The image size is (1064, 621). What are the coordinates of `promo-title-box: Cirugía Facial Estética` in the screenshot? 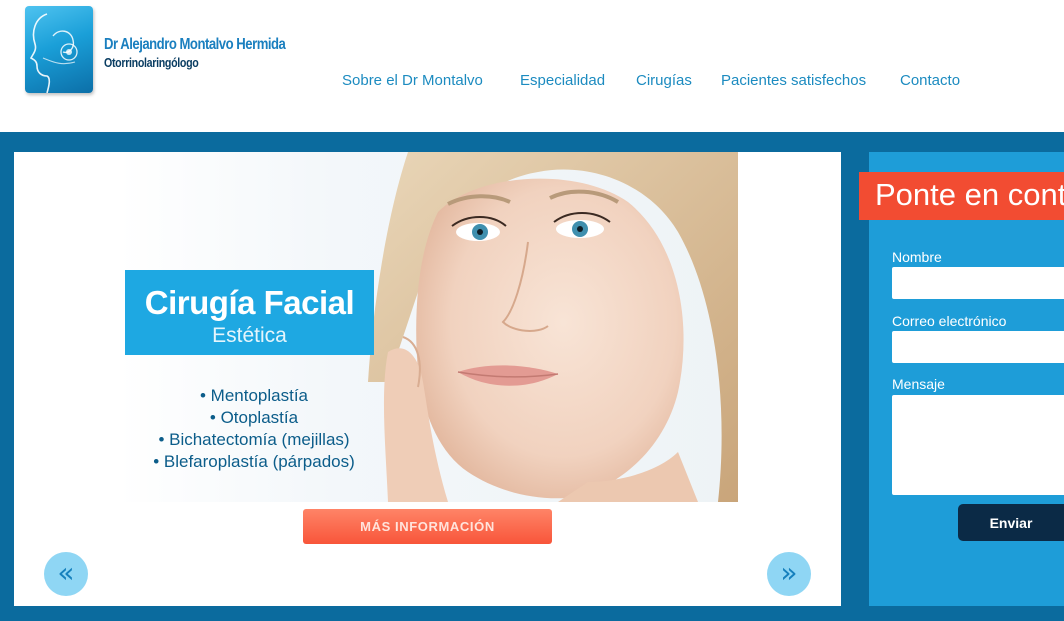 It's located at (249, 312).